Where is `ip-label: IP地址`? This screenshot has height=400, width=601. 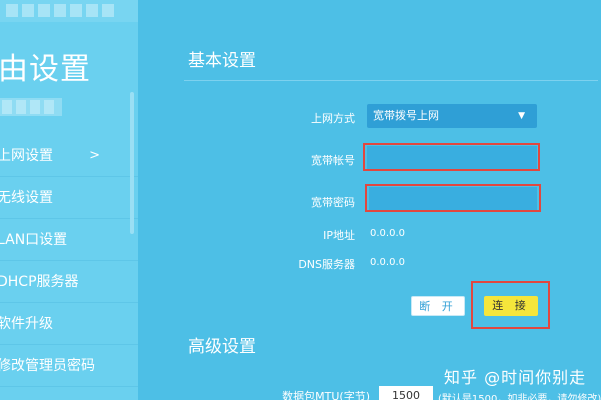 ip-label: IP地址 is located at coordinates (339, 235).